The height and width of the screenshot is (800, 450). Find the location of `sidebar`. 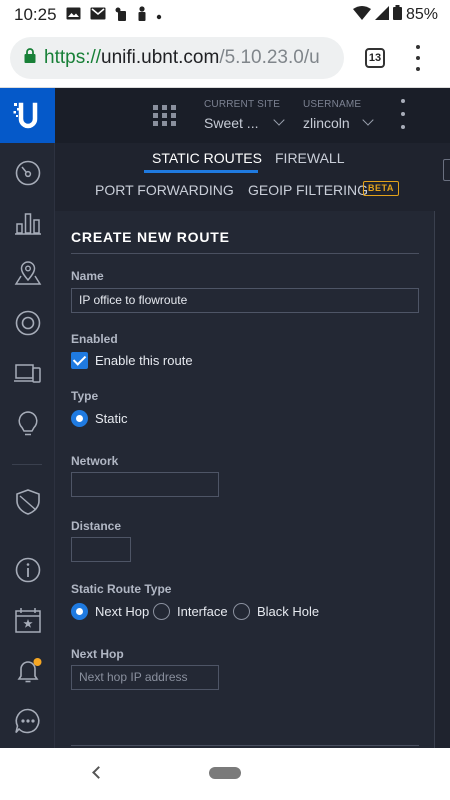

sidebar is located at coordinates (27, 445).